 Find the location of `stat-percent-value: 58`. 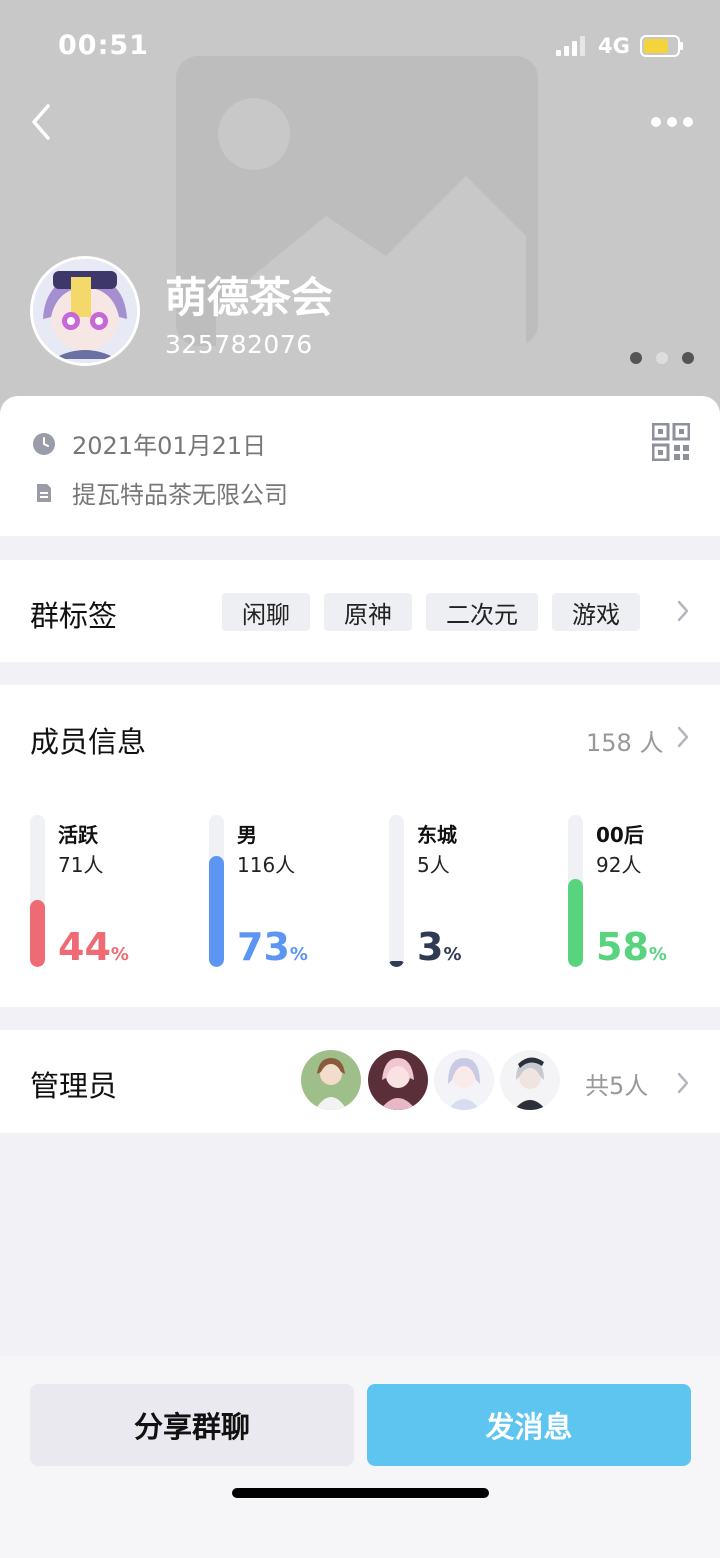

stat-percent-value: 58 is located at coordinates (622, 947).